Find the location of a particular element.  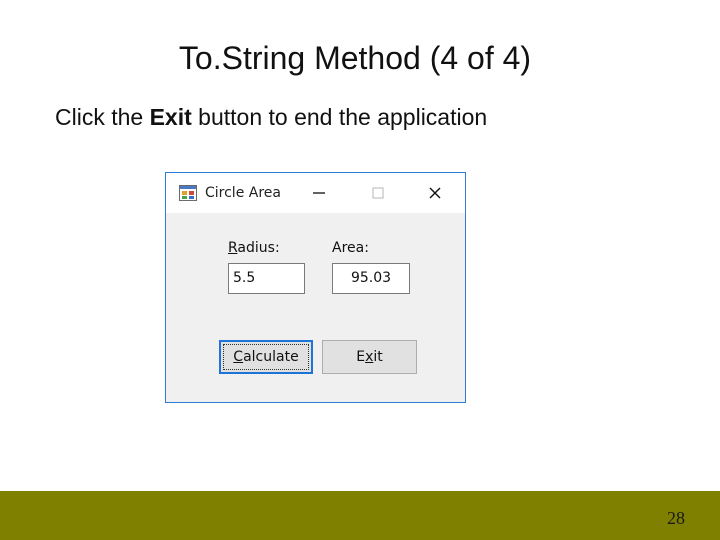

radius-input: 5.5 is located at coordinates (266, 278).